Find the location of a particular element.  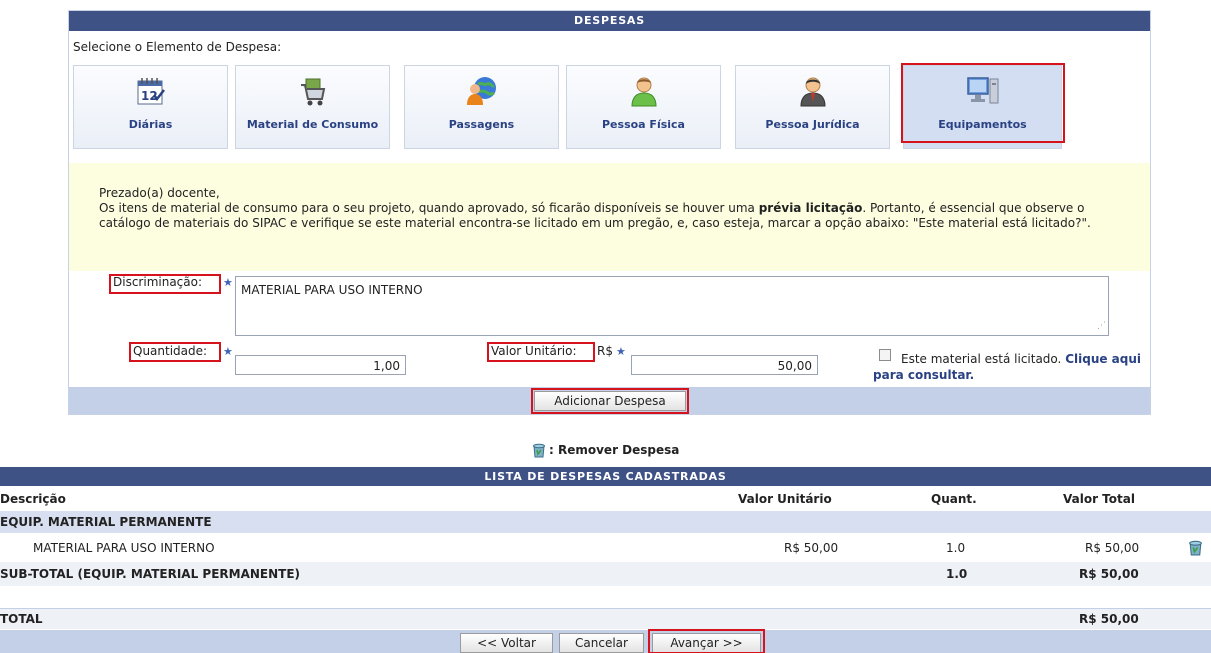

total-valor: R$ 50,00 is located at coordinates (1109, 619).